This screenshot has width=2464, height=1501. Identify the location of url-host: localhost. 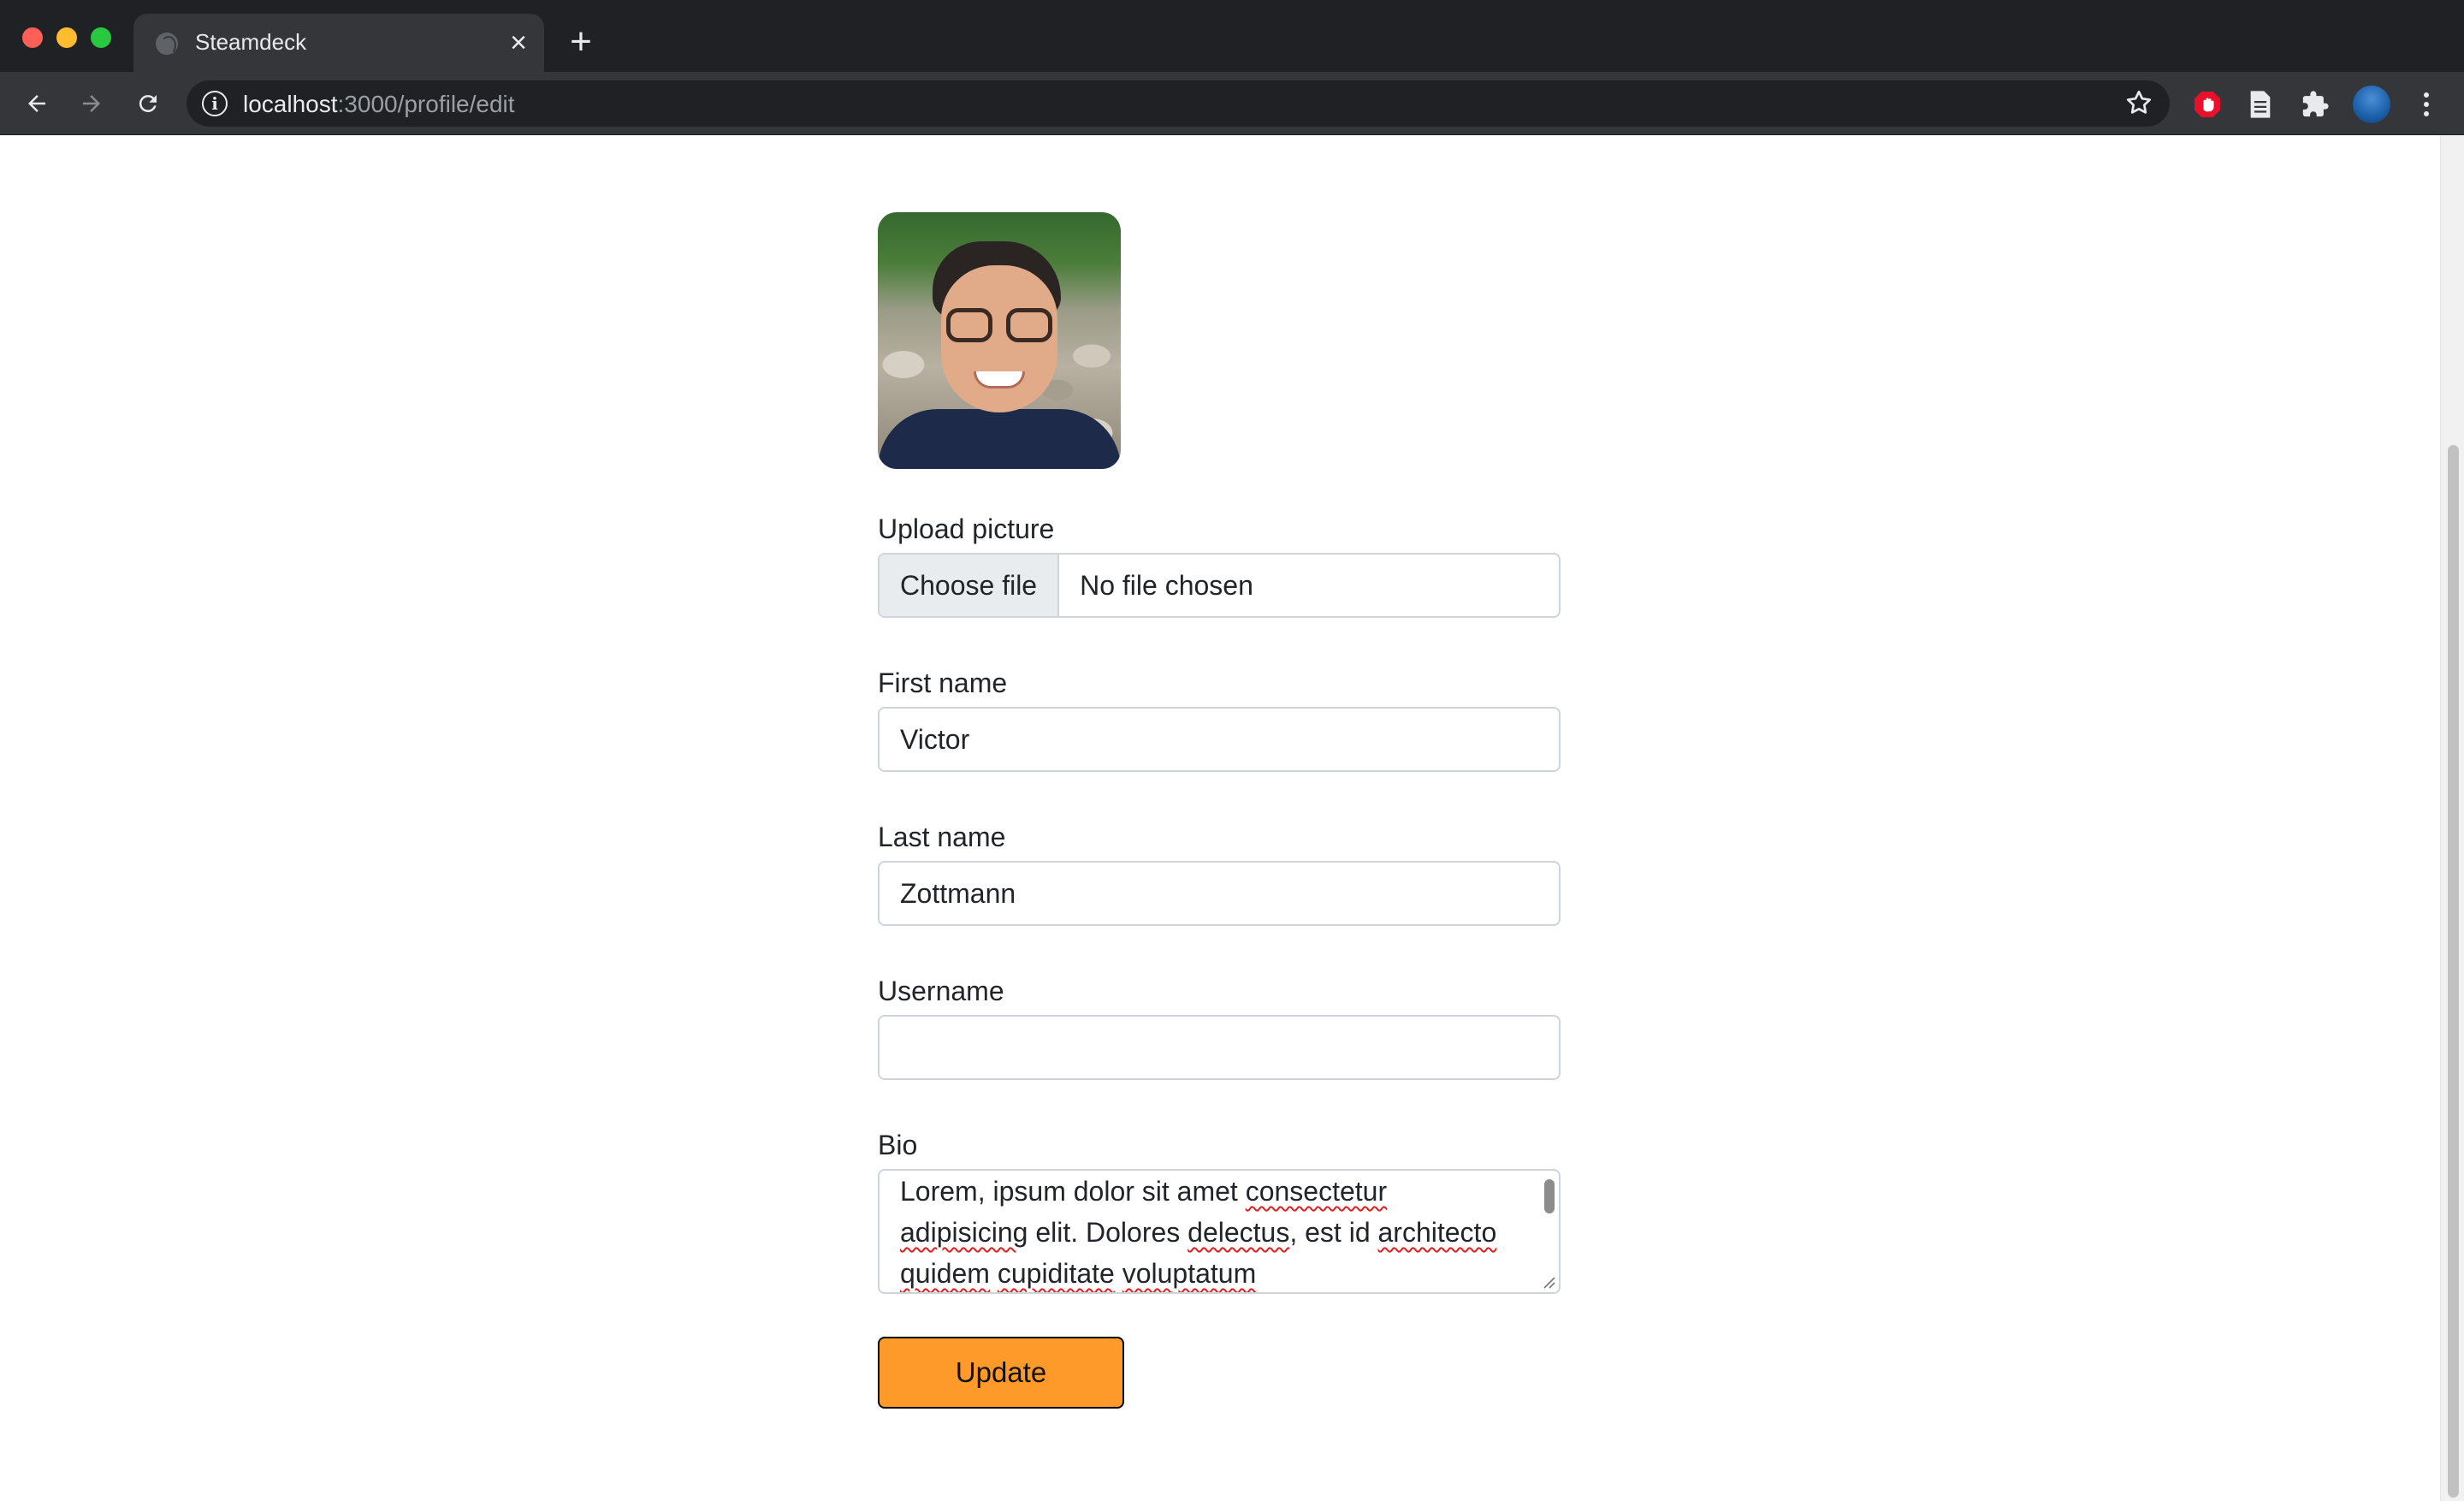
(290, 104).